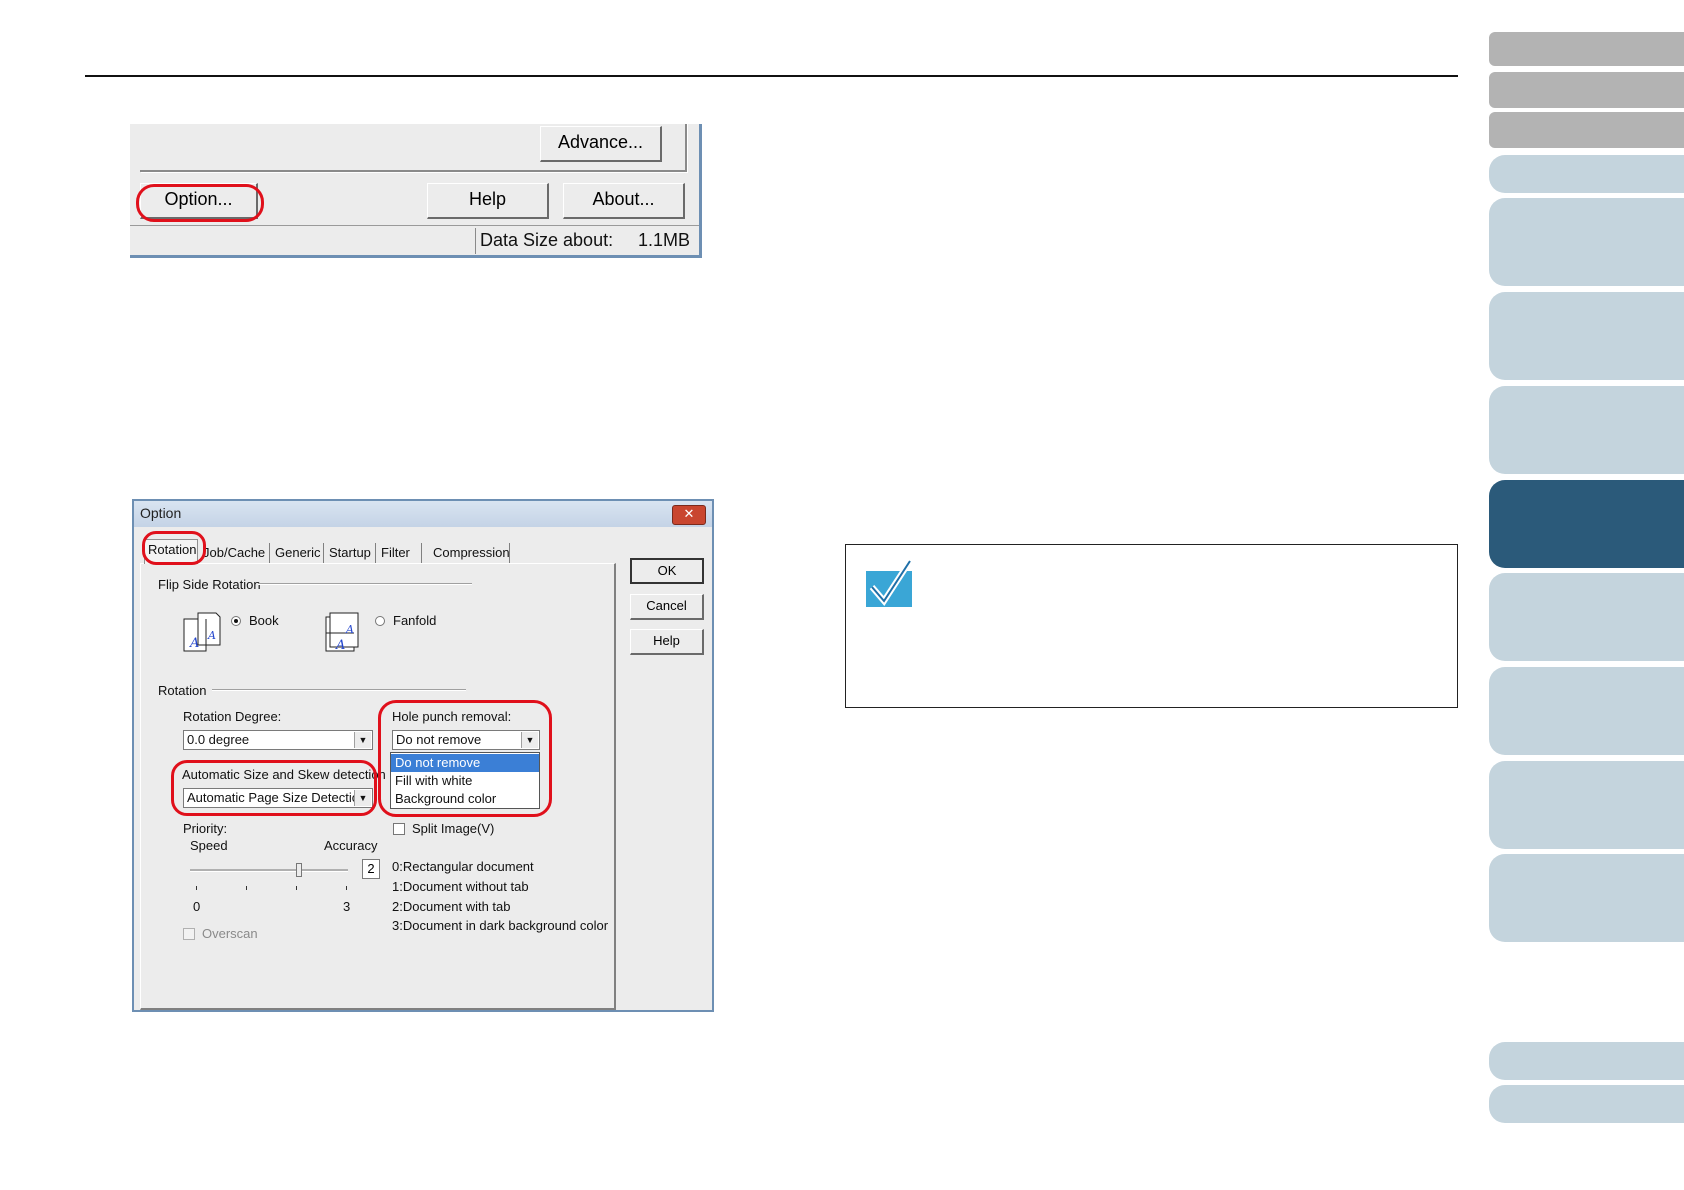 This screenshot has height=1190, width=1684. What do you see at coordinates (339, 690) in the screenshot?
I see `rotation-group-line` at bounding box center [339, 690].